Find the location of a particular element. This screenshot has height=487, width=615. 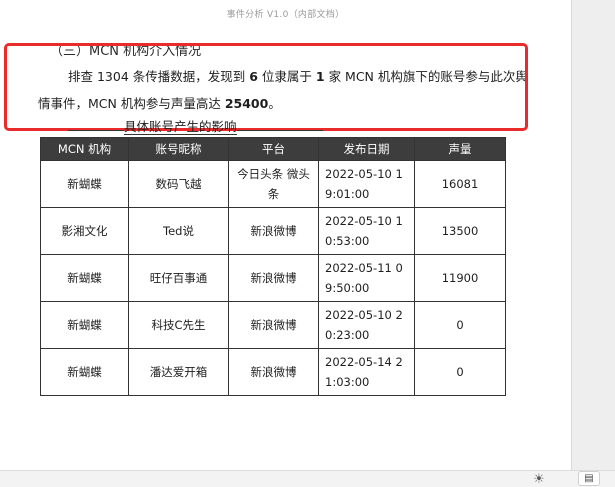

cell-volume: 13500 is located at coordinates (460, 231).